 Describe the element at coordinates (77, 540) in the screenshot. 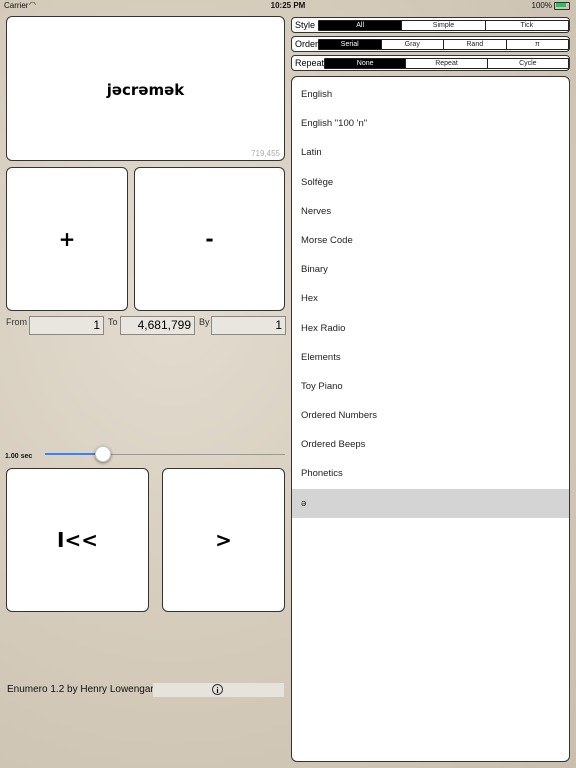

I see `rewind-button: I<<` at that location.